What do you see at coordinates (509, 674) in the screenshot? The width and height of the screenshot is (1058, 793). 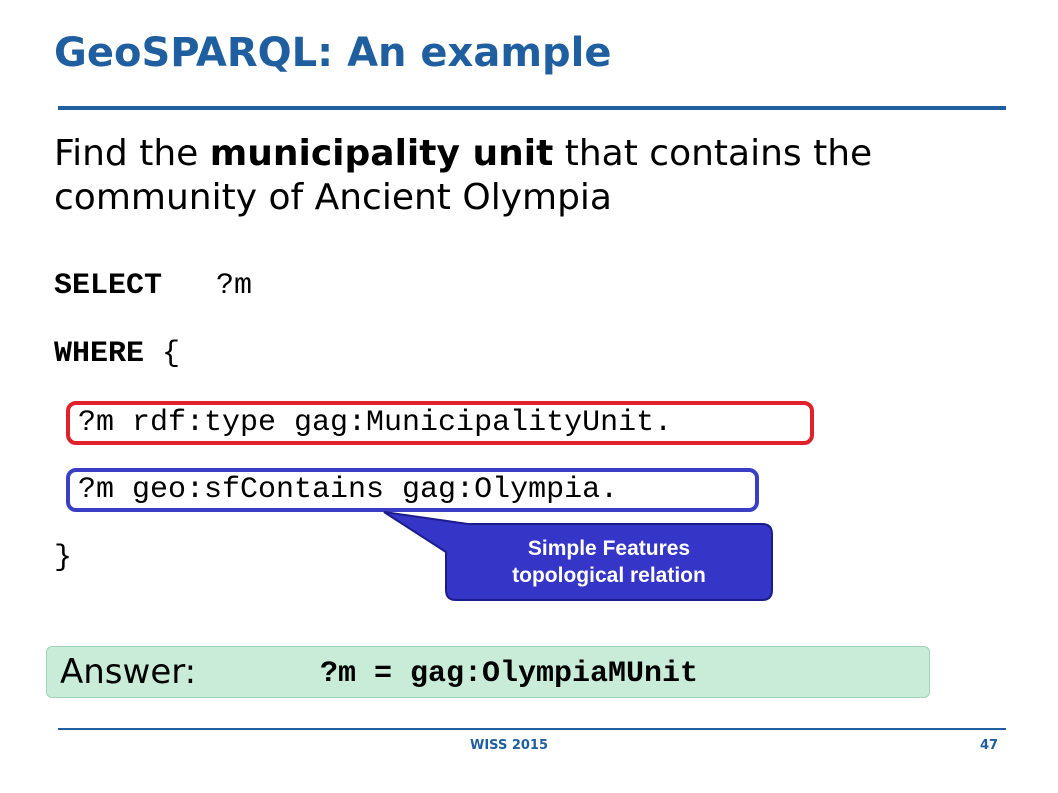 I see `answer-value: ?m = gag:OlympiaMUnit` at bounding box center [509, 674].